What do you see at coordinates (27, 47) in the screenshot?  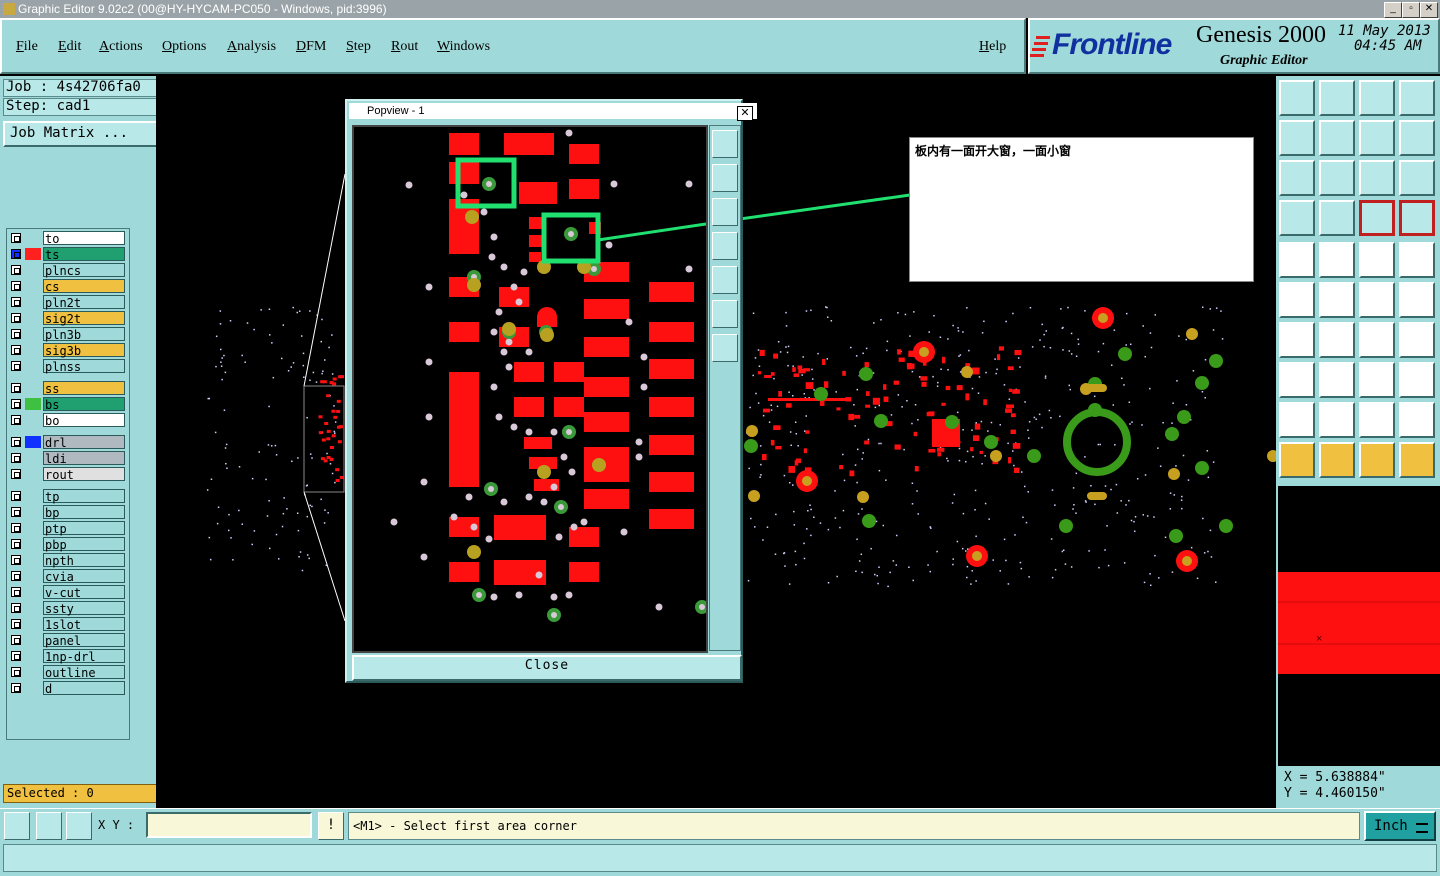 I see `menu-file: File` at bounding box center [27, 47].